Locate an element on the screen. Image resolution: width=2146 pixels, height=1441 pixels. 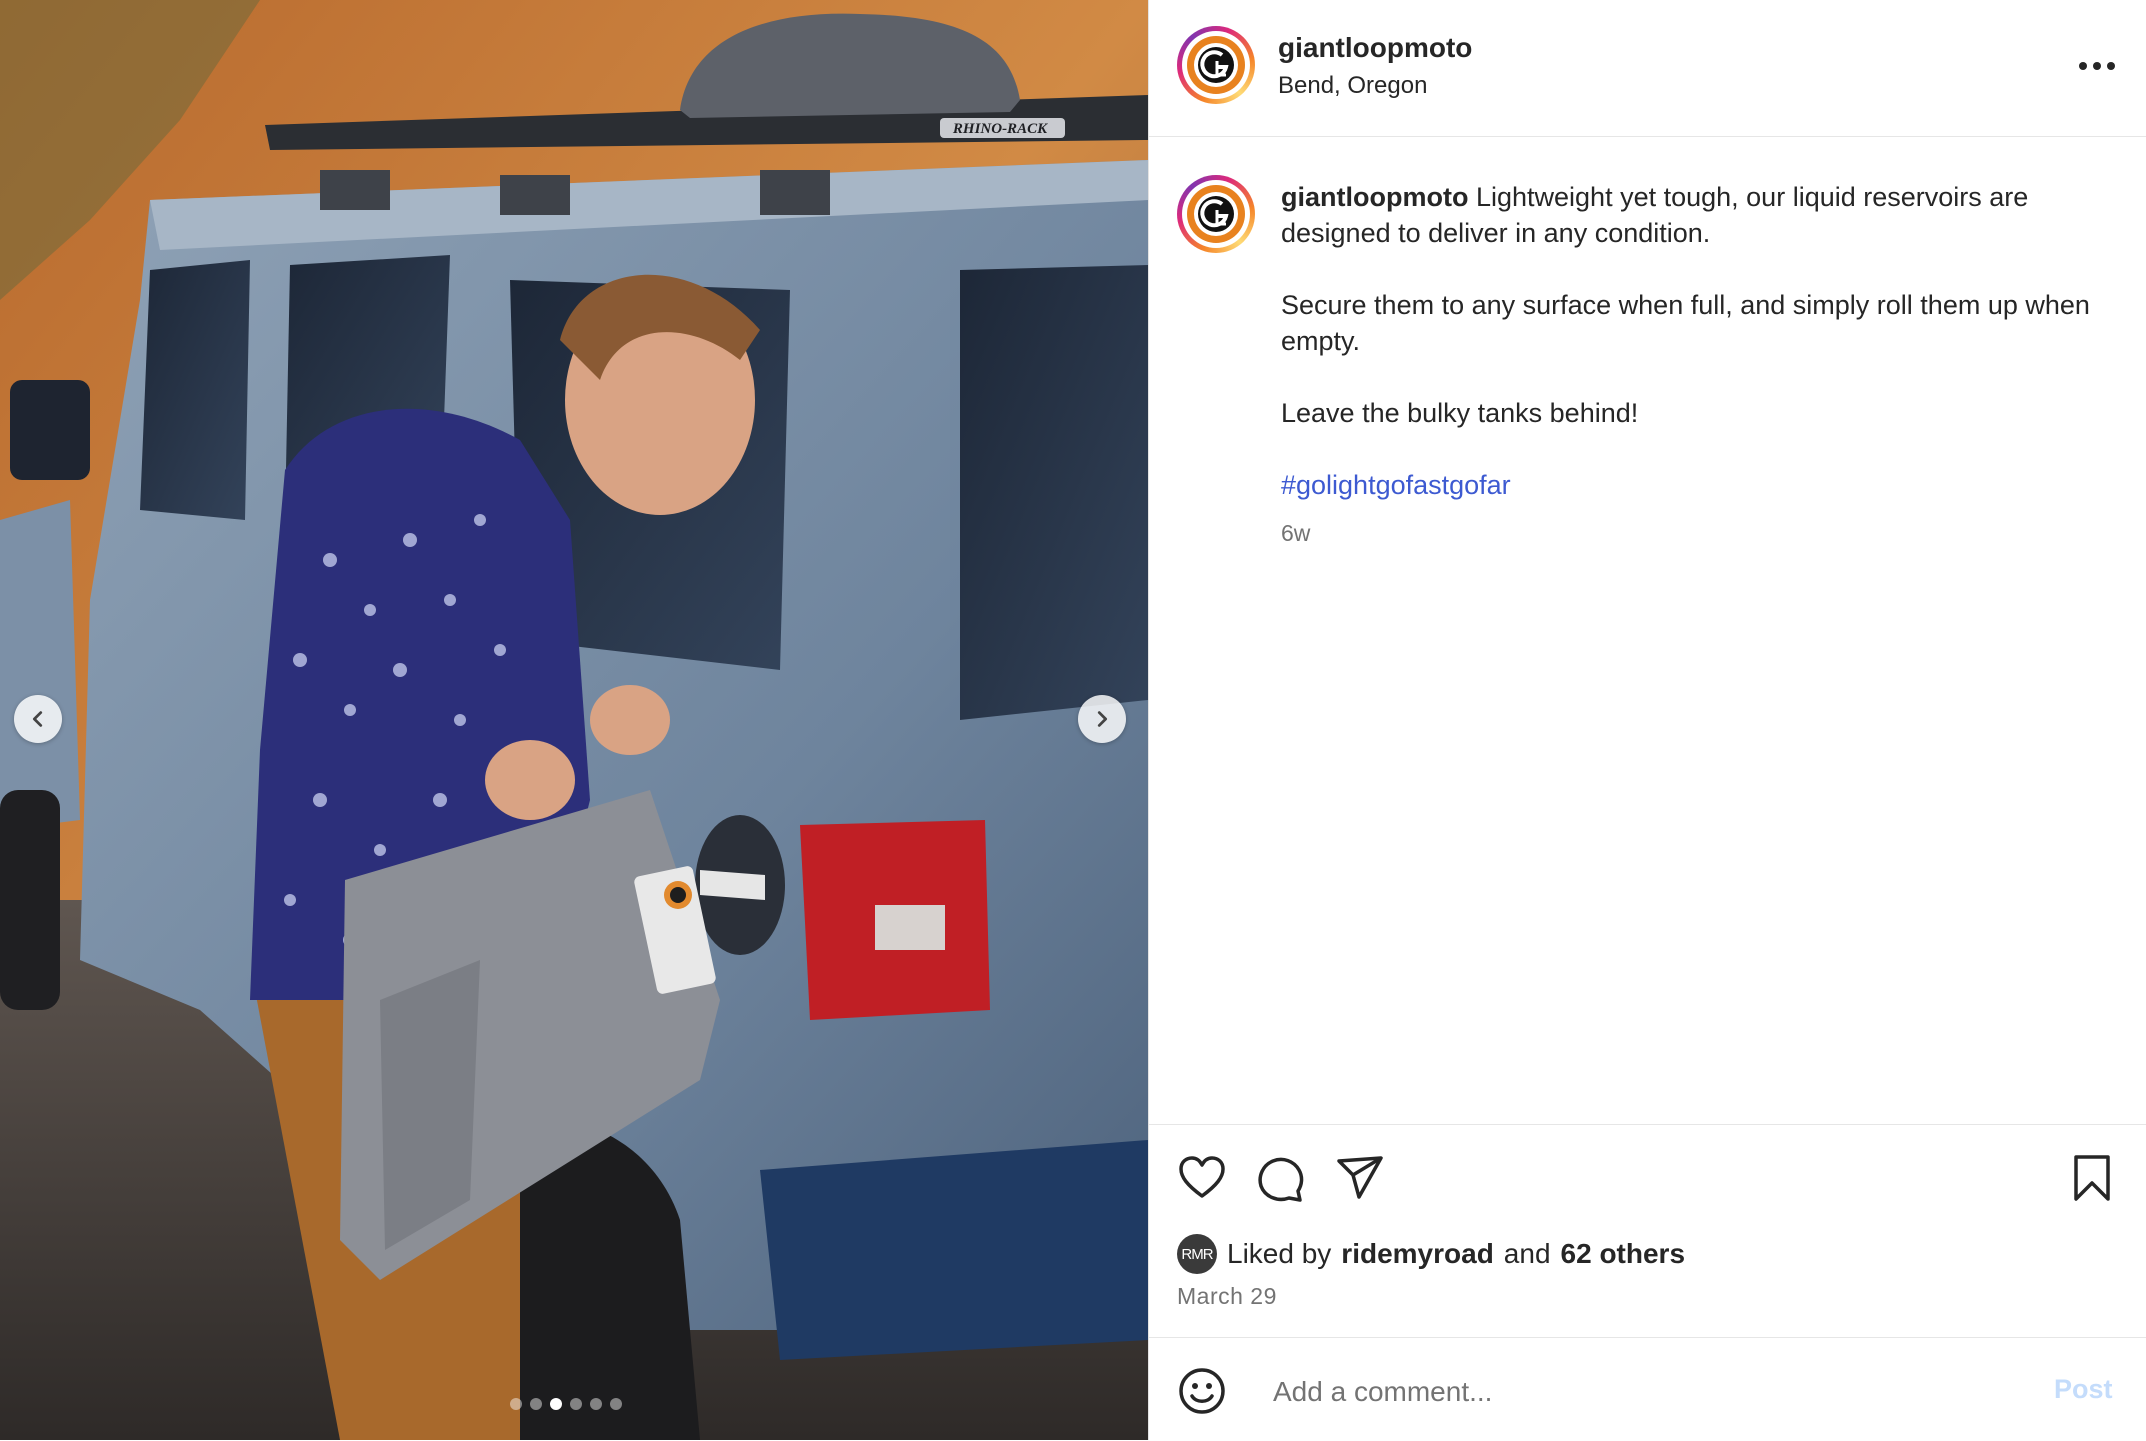
share-button is located at coordinates (1360, 1178).